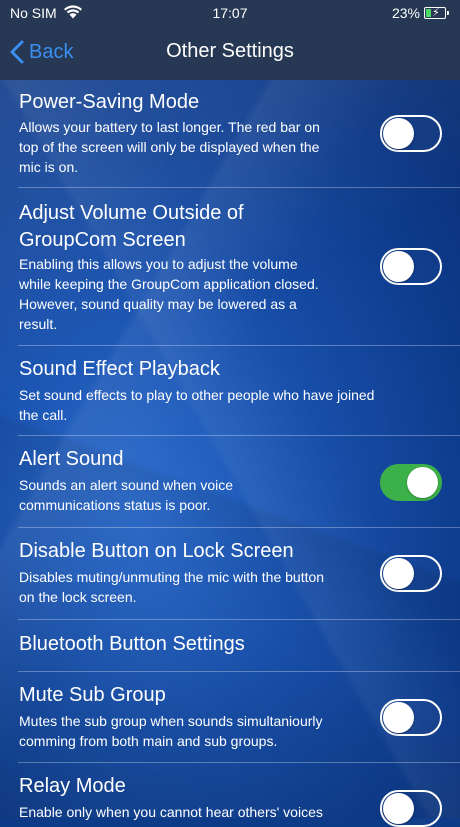 The width and height of the screenshot is (460, 827). Describe the element at coordinates (132, 644) in the screenshot. I see `setting-title: Bluetooth Button Settings` at that location.